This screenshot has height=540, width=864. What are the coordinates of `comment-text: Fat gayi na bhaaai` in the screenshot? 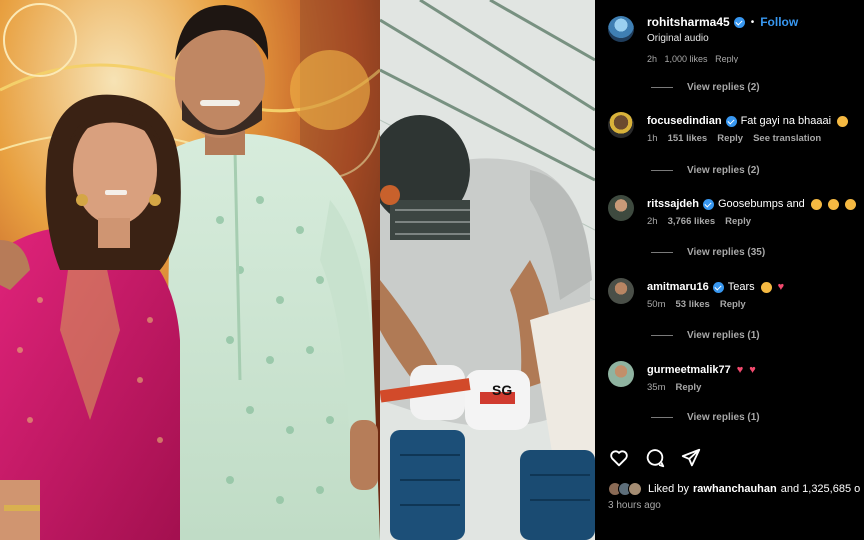 It's located at (786, 121).